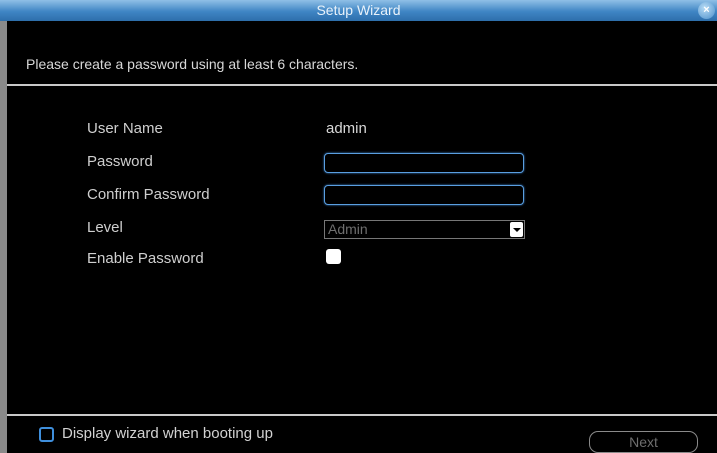  Describe the element at coordinates (643, 442) in the screenshot. I see `next-button: Next` at that location.